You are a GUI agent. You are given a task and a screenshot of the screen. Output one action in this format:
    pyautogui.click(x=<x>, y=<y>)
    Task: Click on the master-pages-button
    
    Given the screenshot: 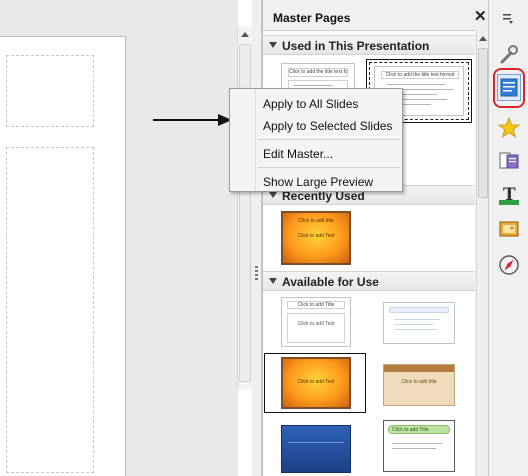 What is the action you would take?
    pyautogui.click(x=509, y=87)
    